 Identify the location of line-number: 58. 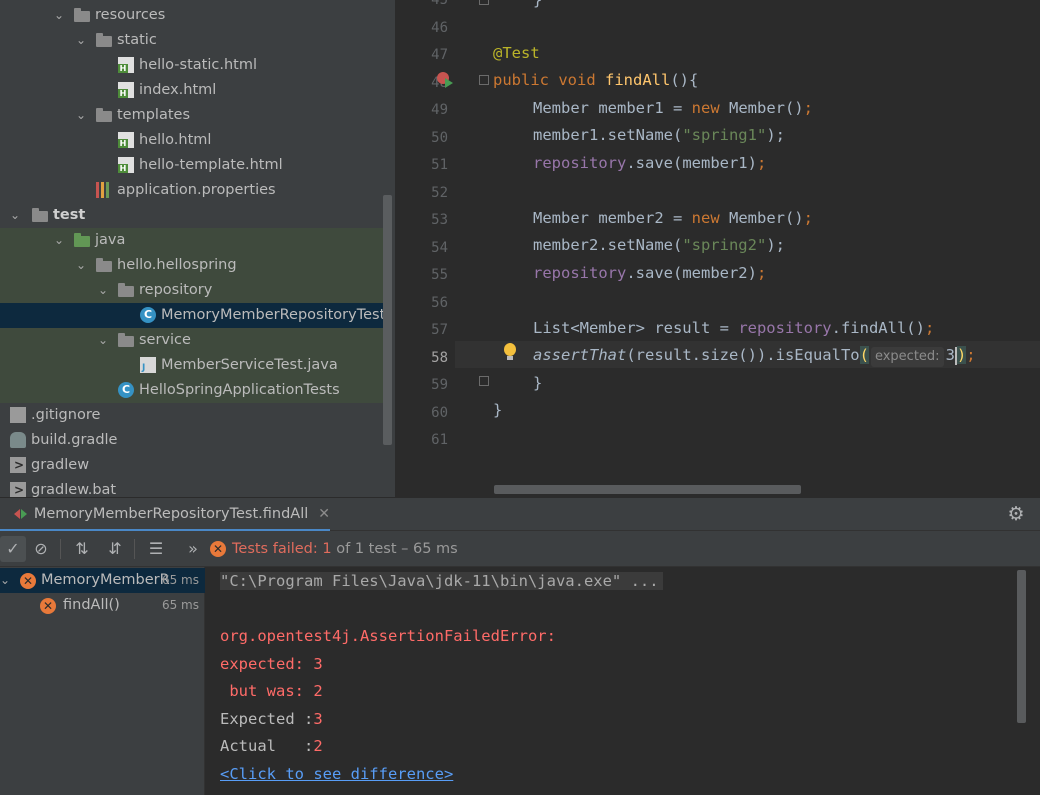
(439, 357).